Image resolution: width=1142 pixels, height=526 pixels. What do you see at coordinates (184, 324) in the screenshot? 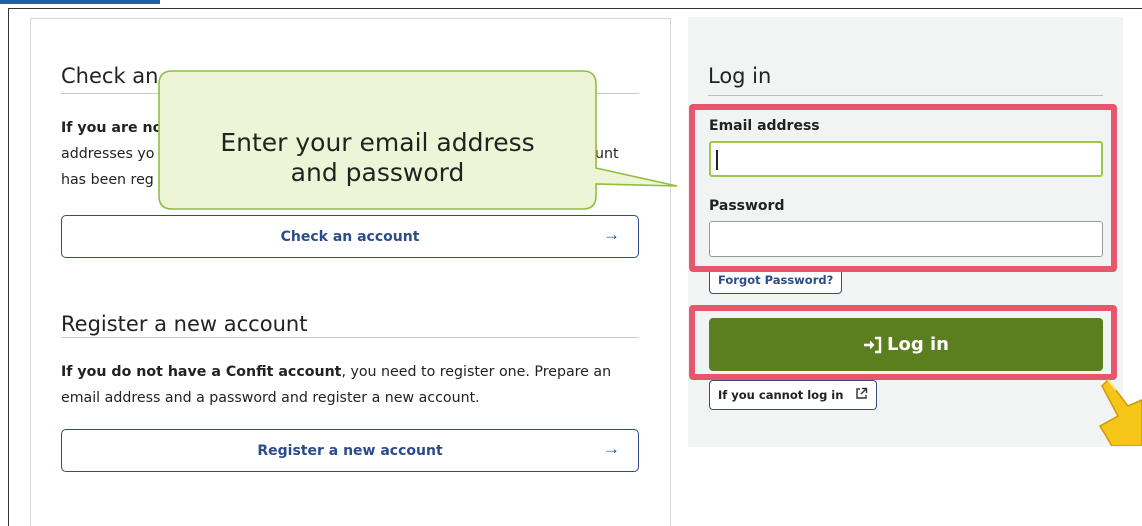
I see `register-account-title: Register a new account` at bounding box center [184, 324].